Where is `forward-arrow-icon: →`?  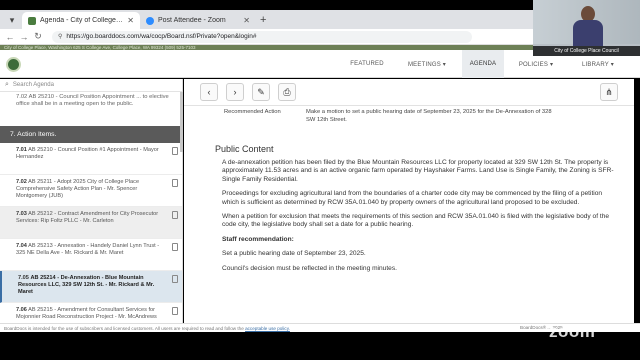 forward-arrow-icon: → is located at coordinates (24, 37).